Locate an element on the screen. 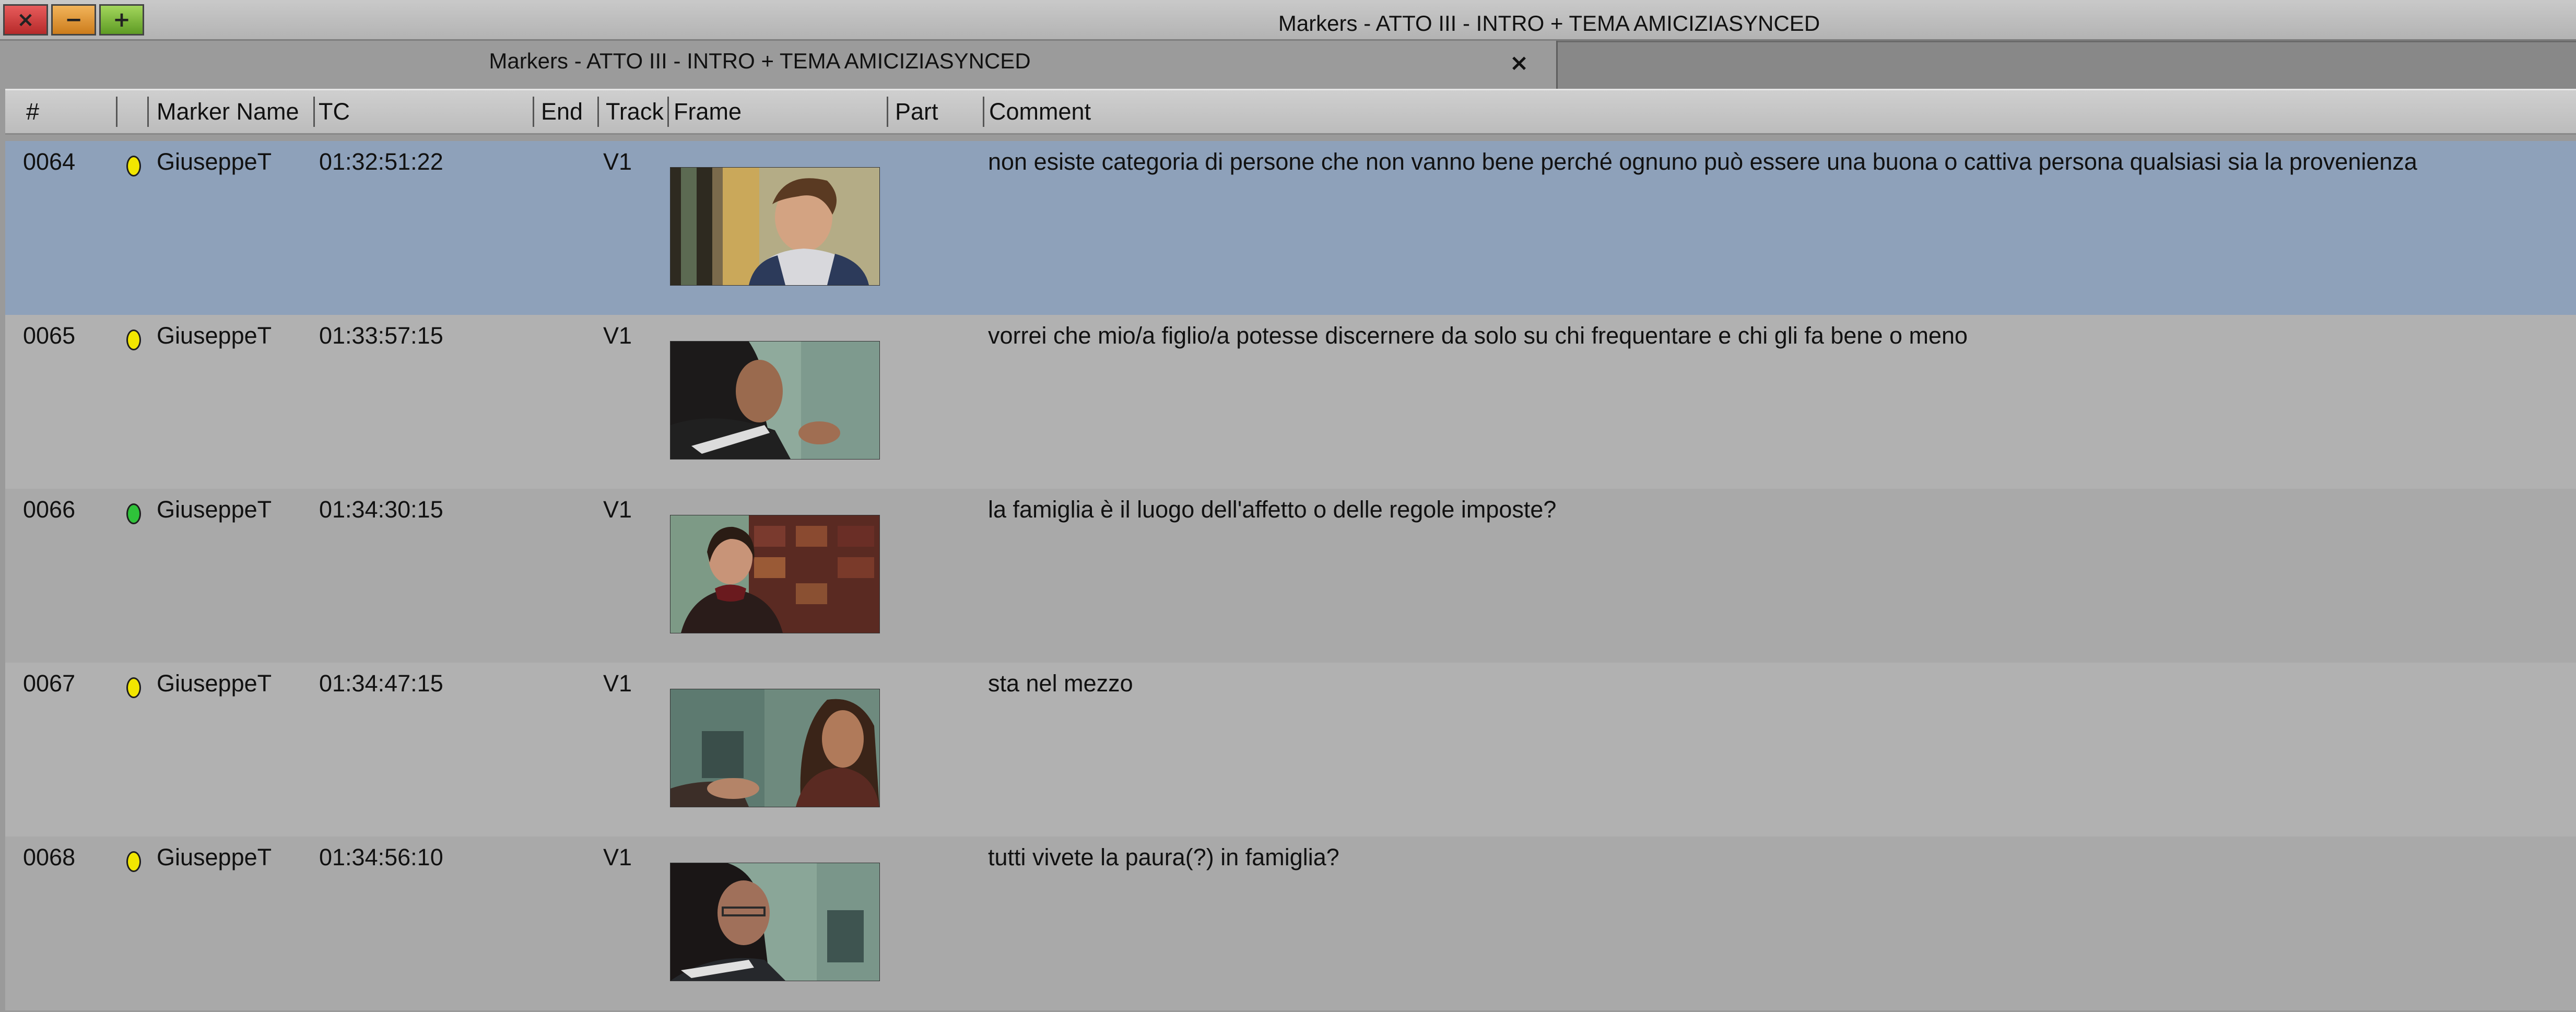  thumbnail-girl-glasses is located at coordinates (775, 922).